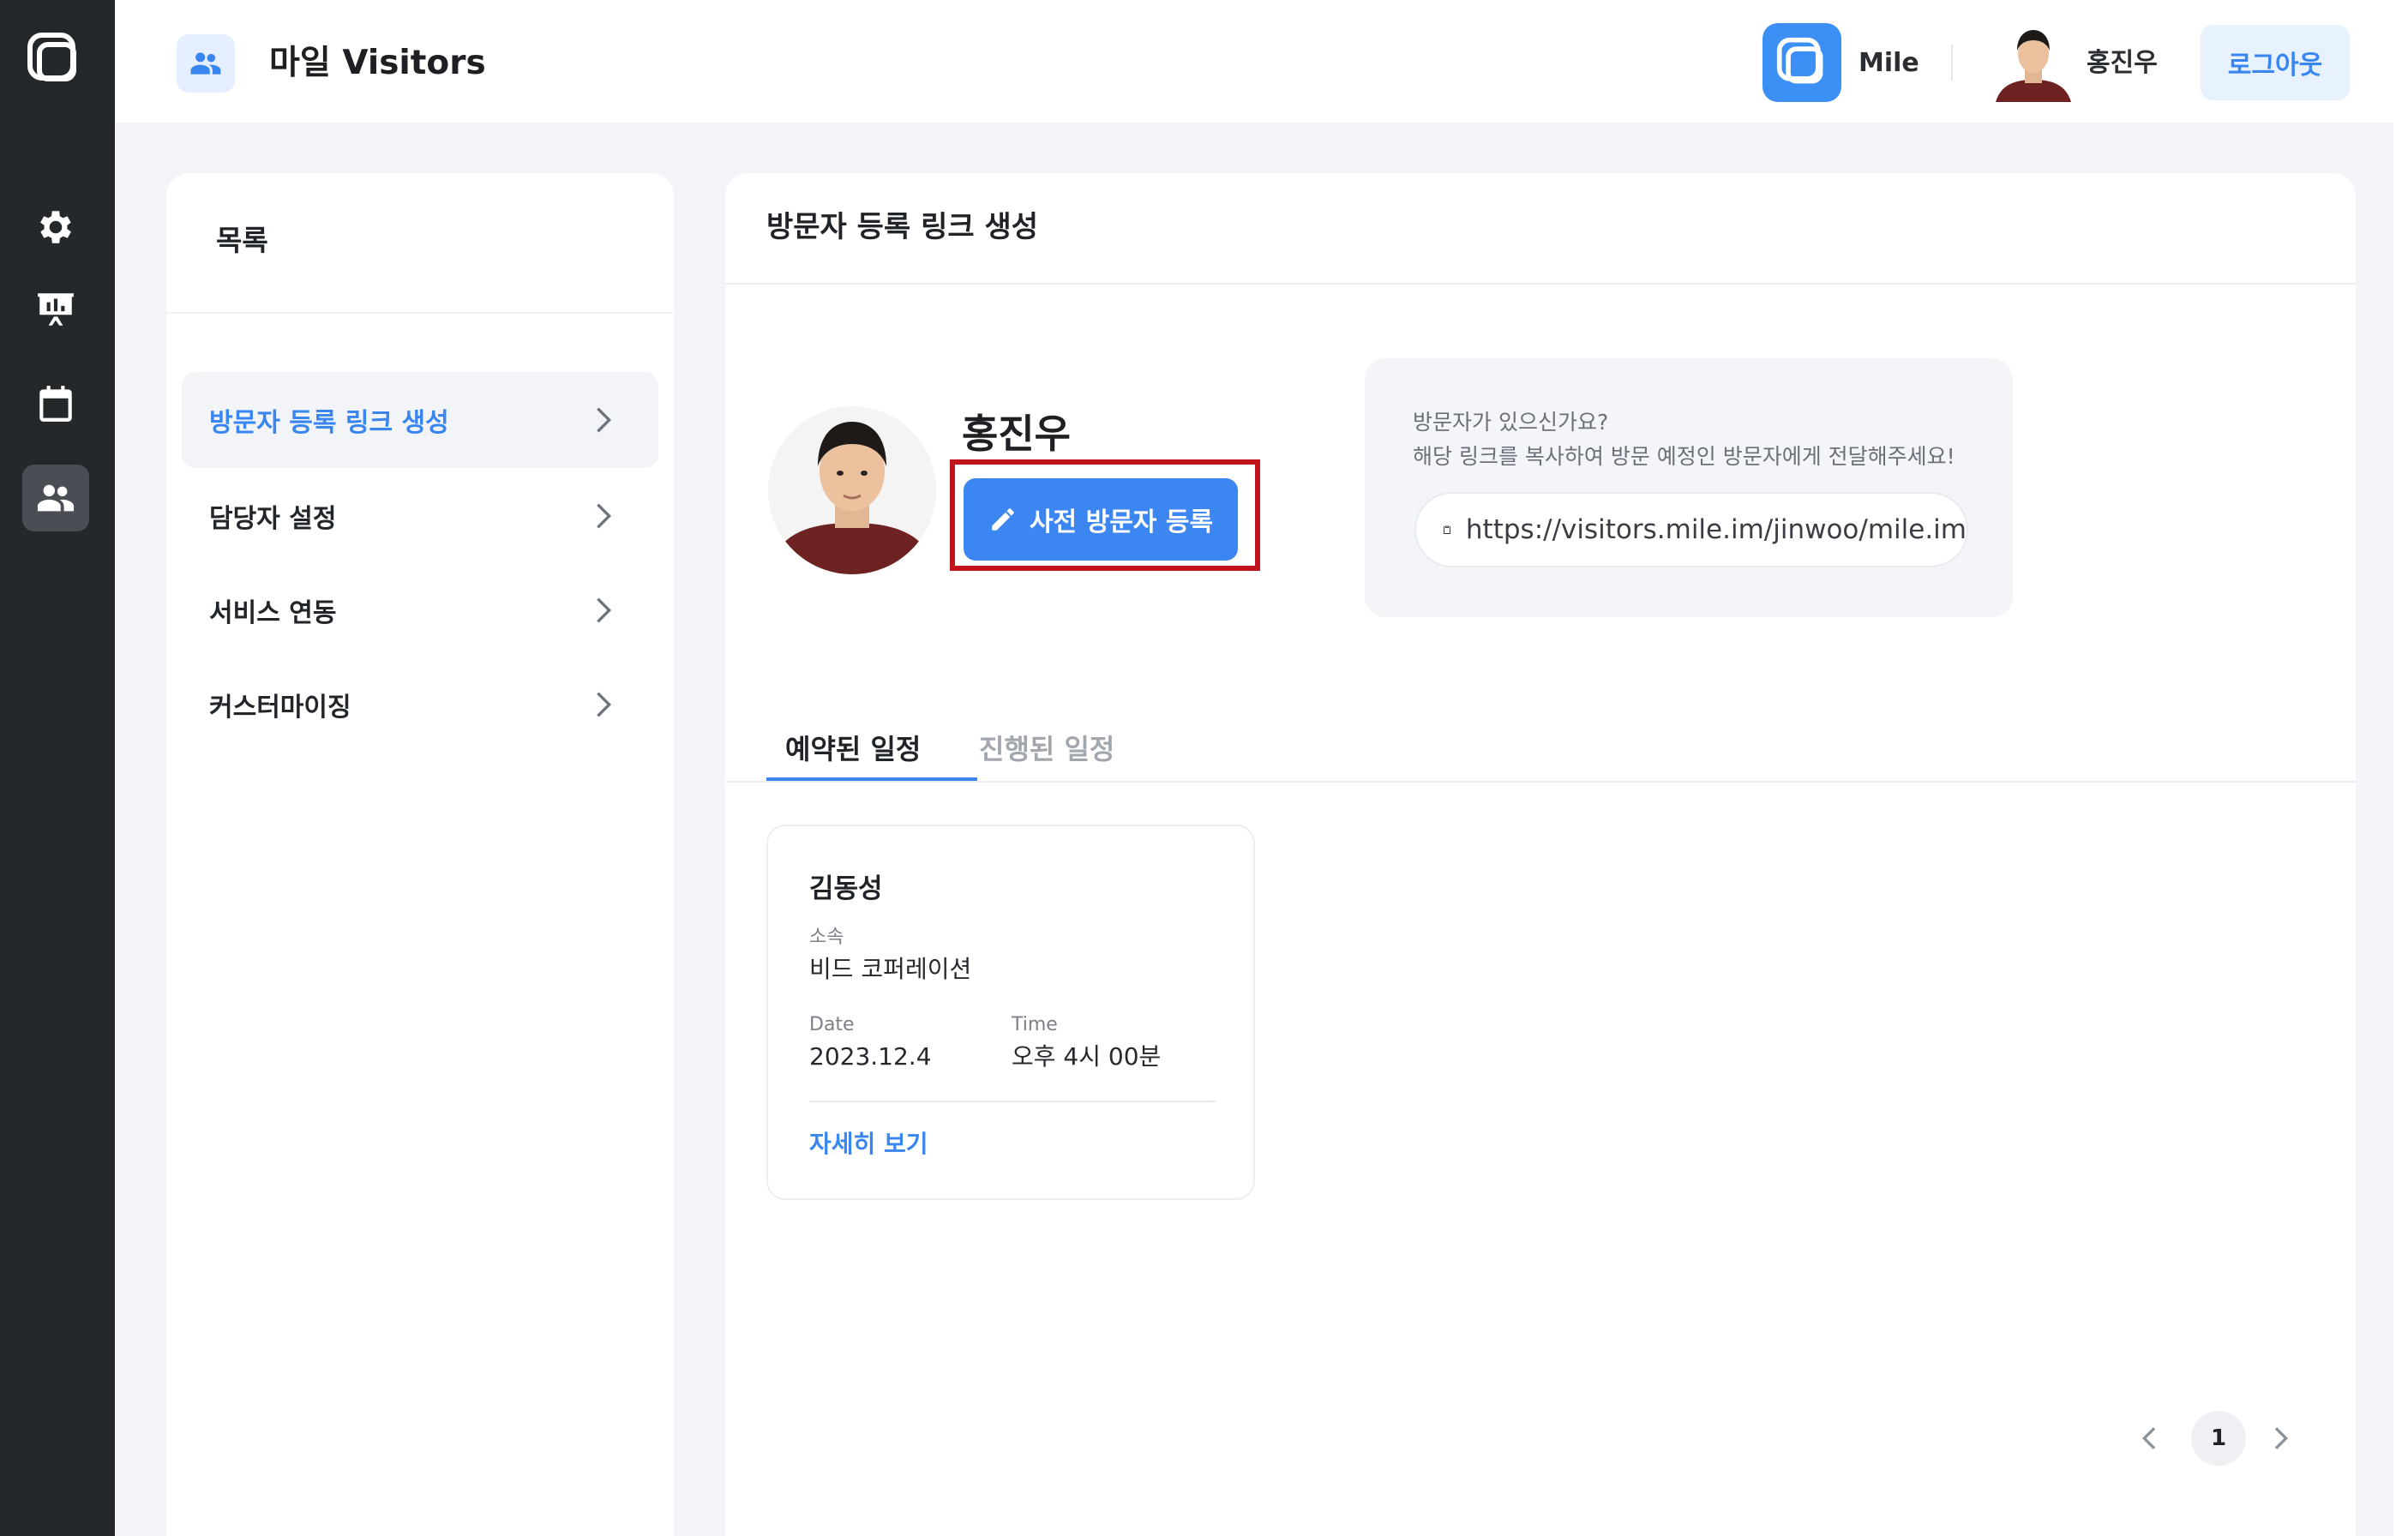 This screenshot has width=2408, height=1536. Describe the element at coordinates (872, 779) in the screenshot. I see `active-tab-indicator` at that location.